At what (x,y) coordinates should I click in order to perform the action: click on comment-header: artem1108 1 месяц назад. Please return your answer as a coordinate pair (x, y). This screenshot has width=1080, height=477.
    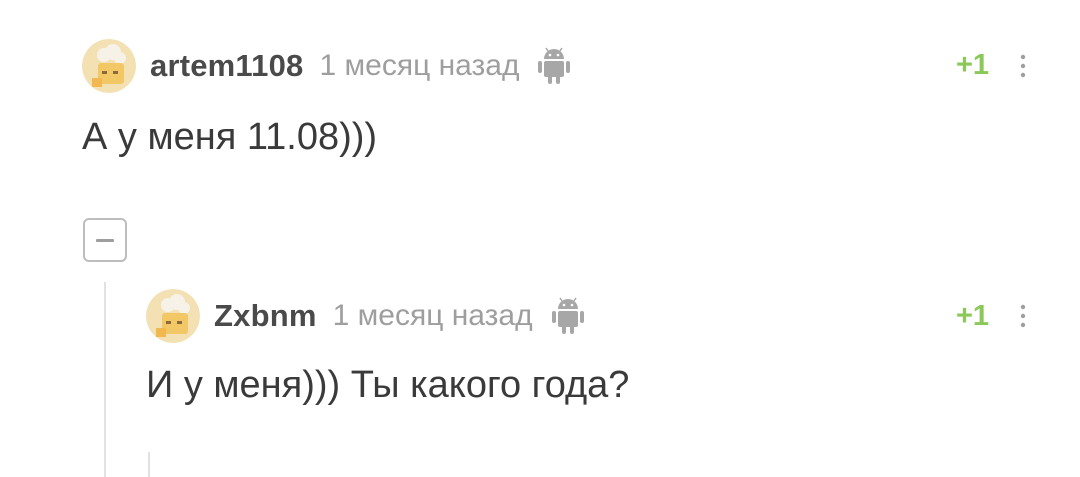
    Looking at the image, I should click on (326, 66).